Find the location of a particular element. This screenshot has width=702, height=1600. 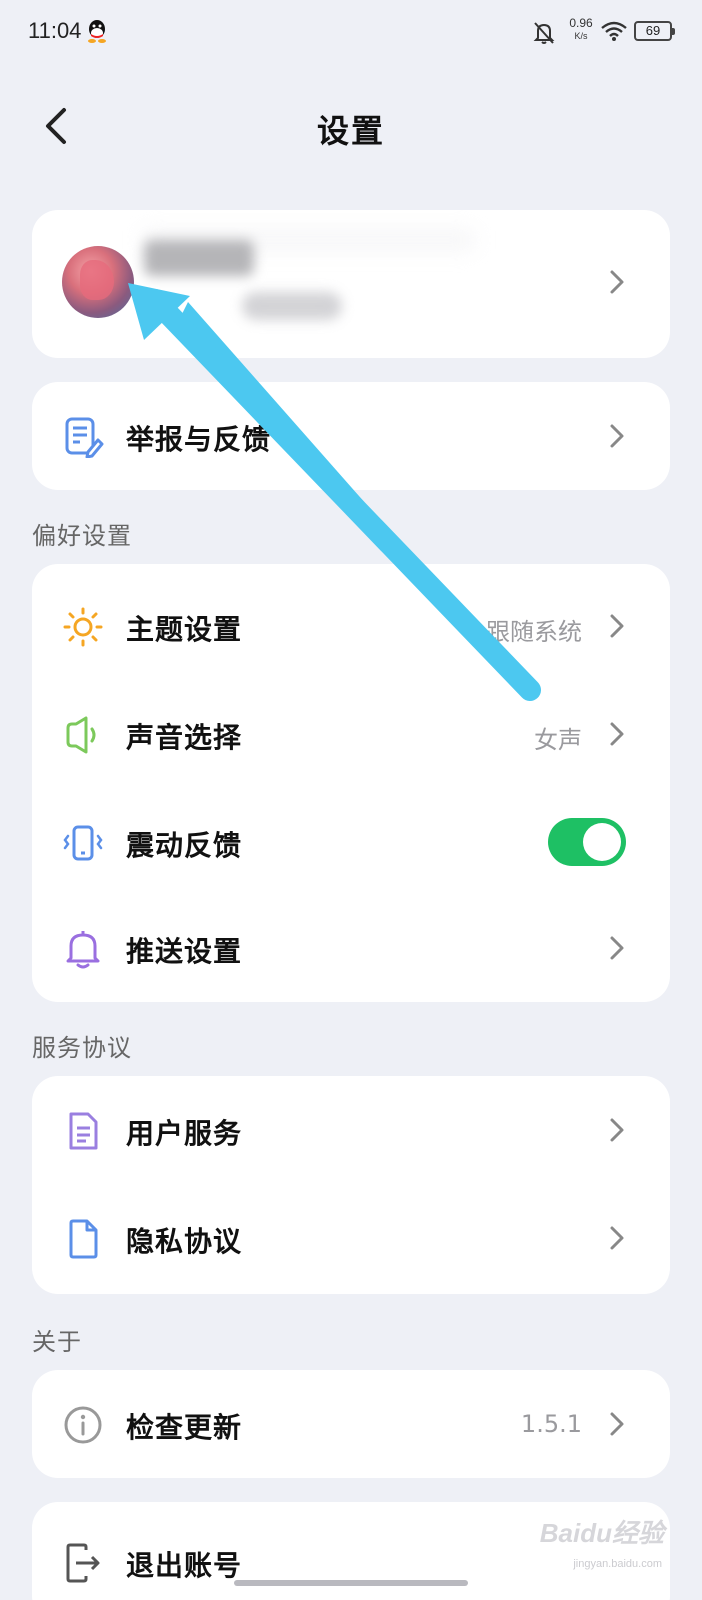

document-icon is located at coordinates (83, 1131).